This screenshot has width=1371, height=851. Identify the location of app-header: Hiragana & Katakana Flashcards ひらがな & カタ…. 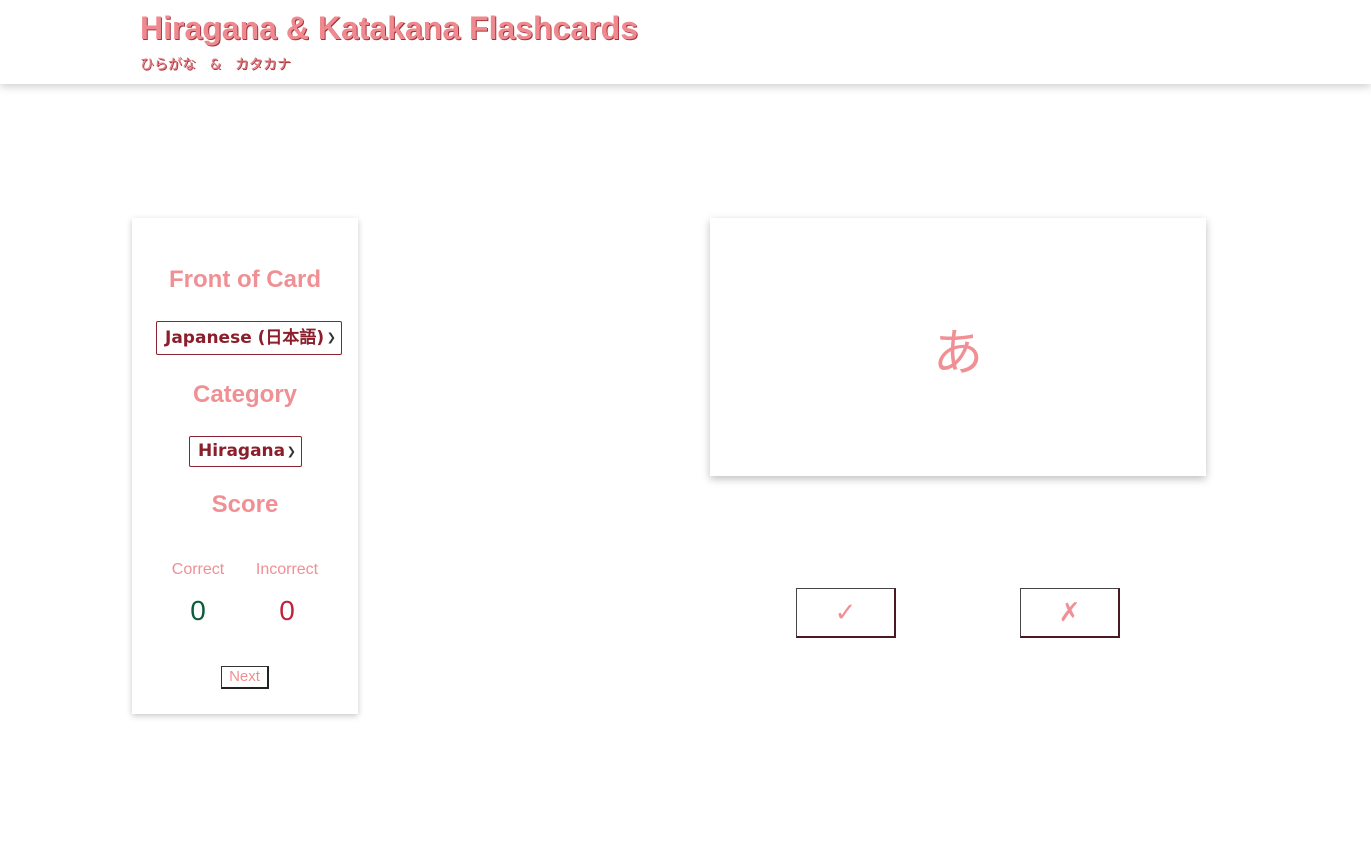
(685, 42).